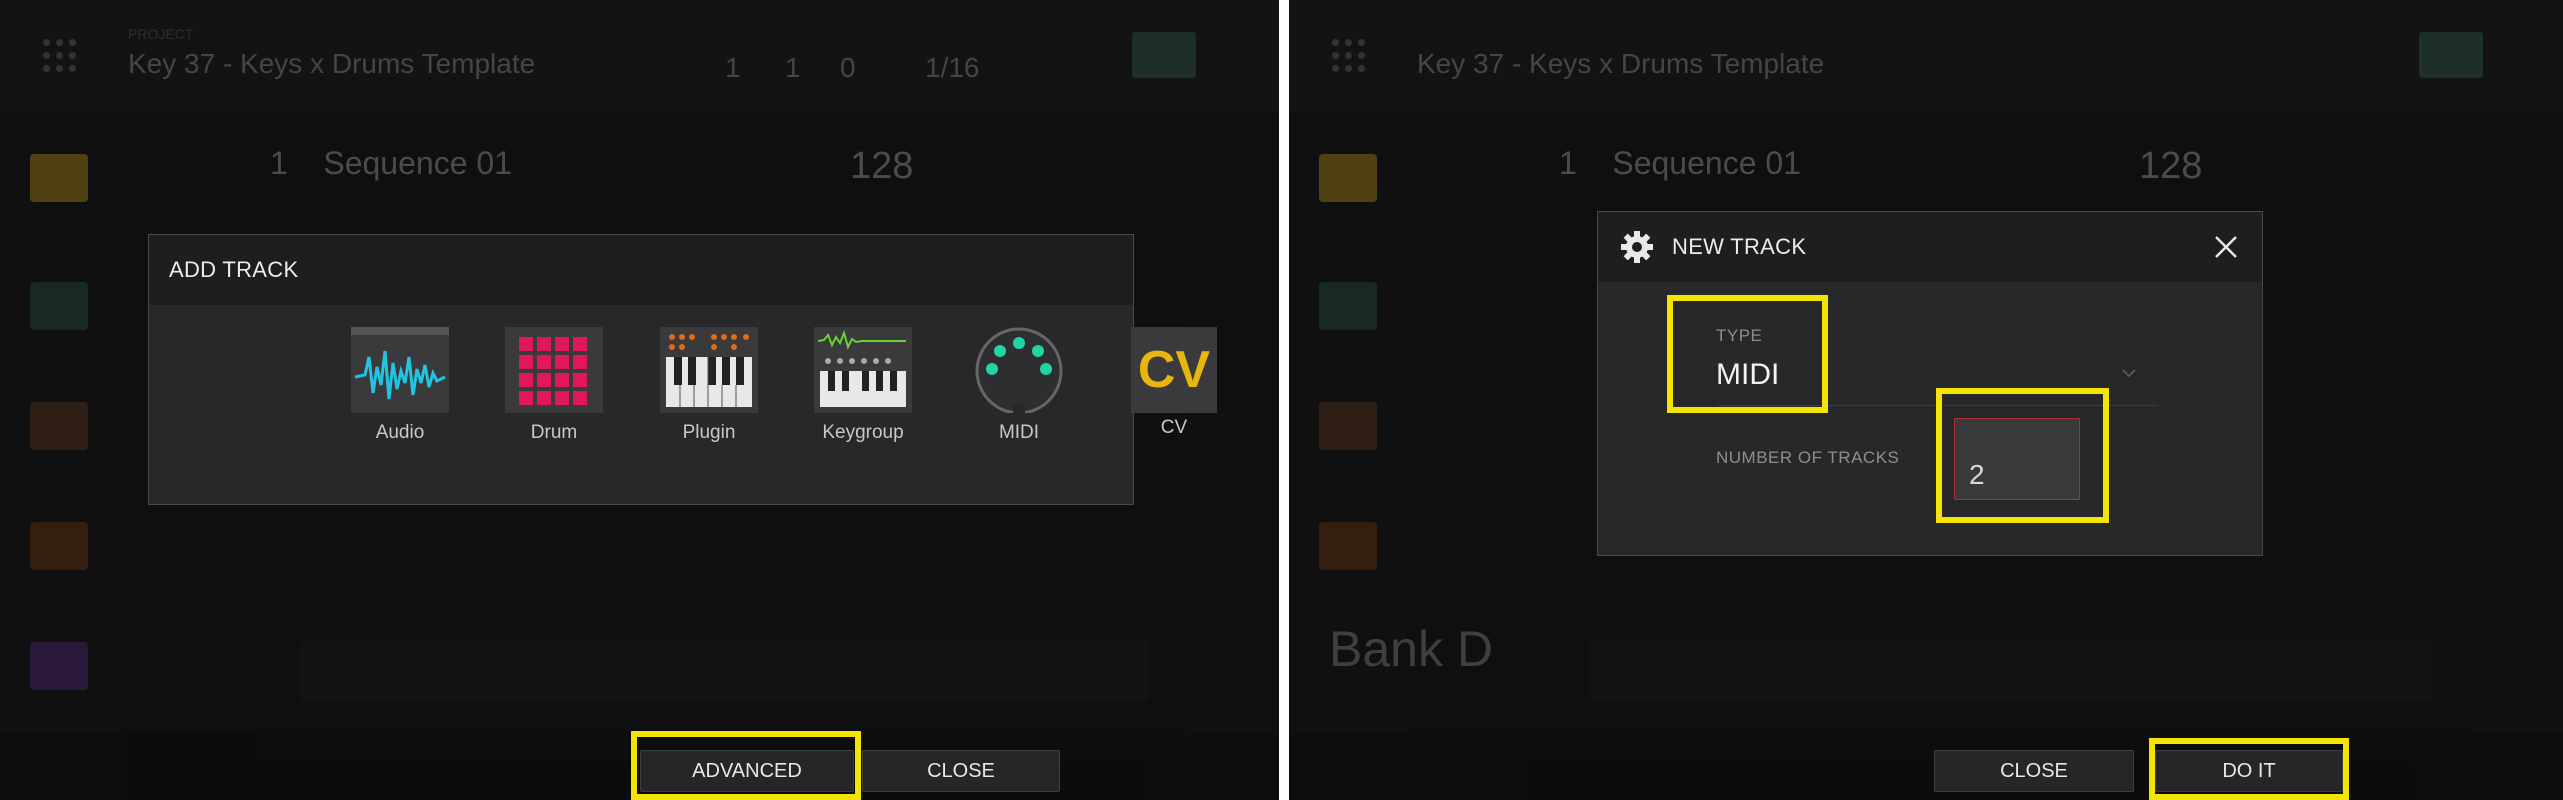 The image size is (2563, 800). I want to click on type-value: MIDI, so click(1747, 375).